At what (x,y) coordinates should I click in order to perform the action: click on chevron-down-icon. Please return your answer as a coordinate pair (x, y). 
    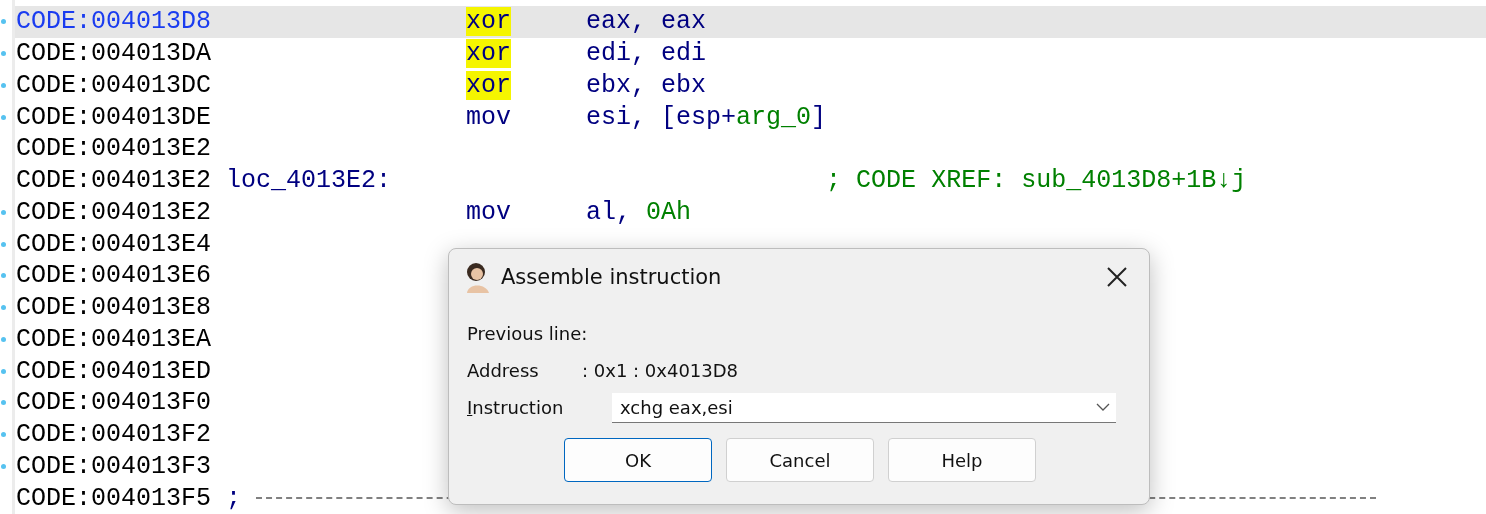
    Looking at the image, I should click on (1103, 407).